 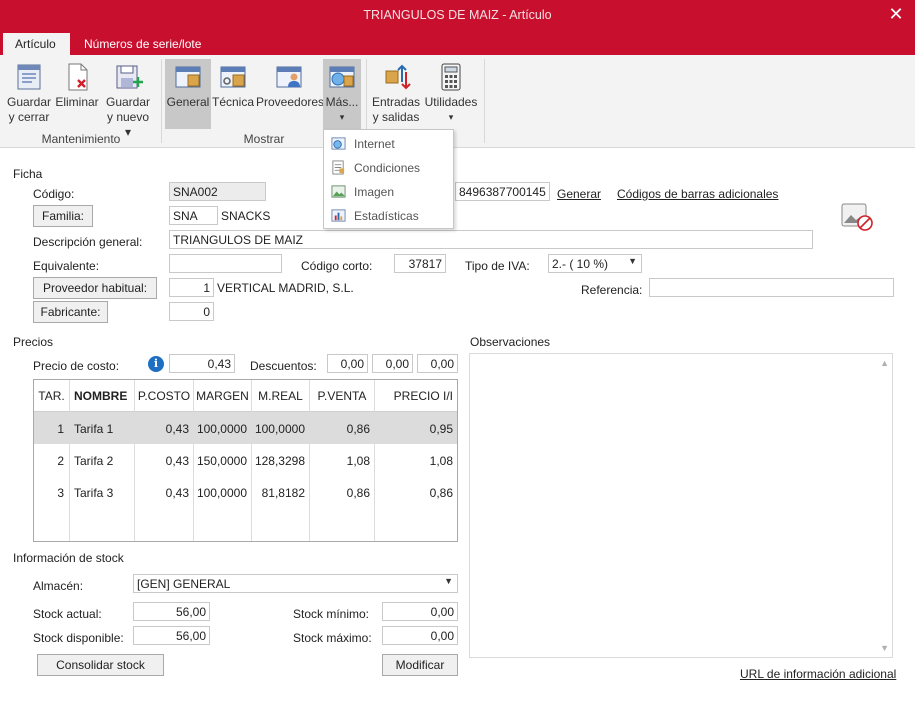 What do you see at coordinates (102, 460) in the screenshot?
I see `cell-nombre: Tarifa 2` at bounding box center [102, 460].